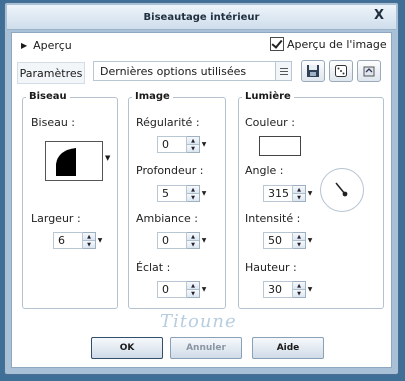 The image size is (405, 381). Describe the element at coordinates (167, 218) in the screenshot. I see `ambience-label: Ambiance :` at that location.